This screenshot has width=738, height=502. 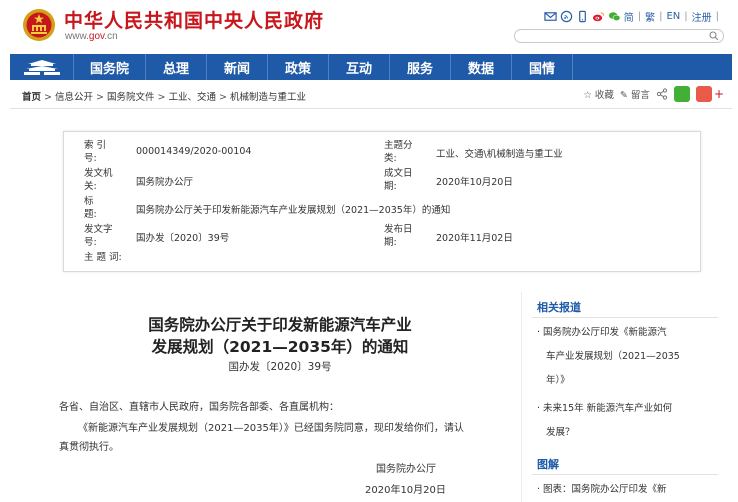 I want to click on site-url-accent: gov, so click(x=96, y=36).